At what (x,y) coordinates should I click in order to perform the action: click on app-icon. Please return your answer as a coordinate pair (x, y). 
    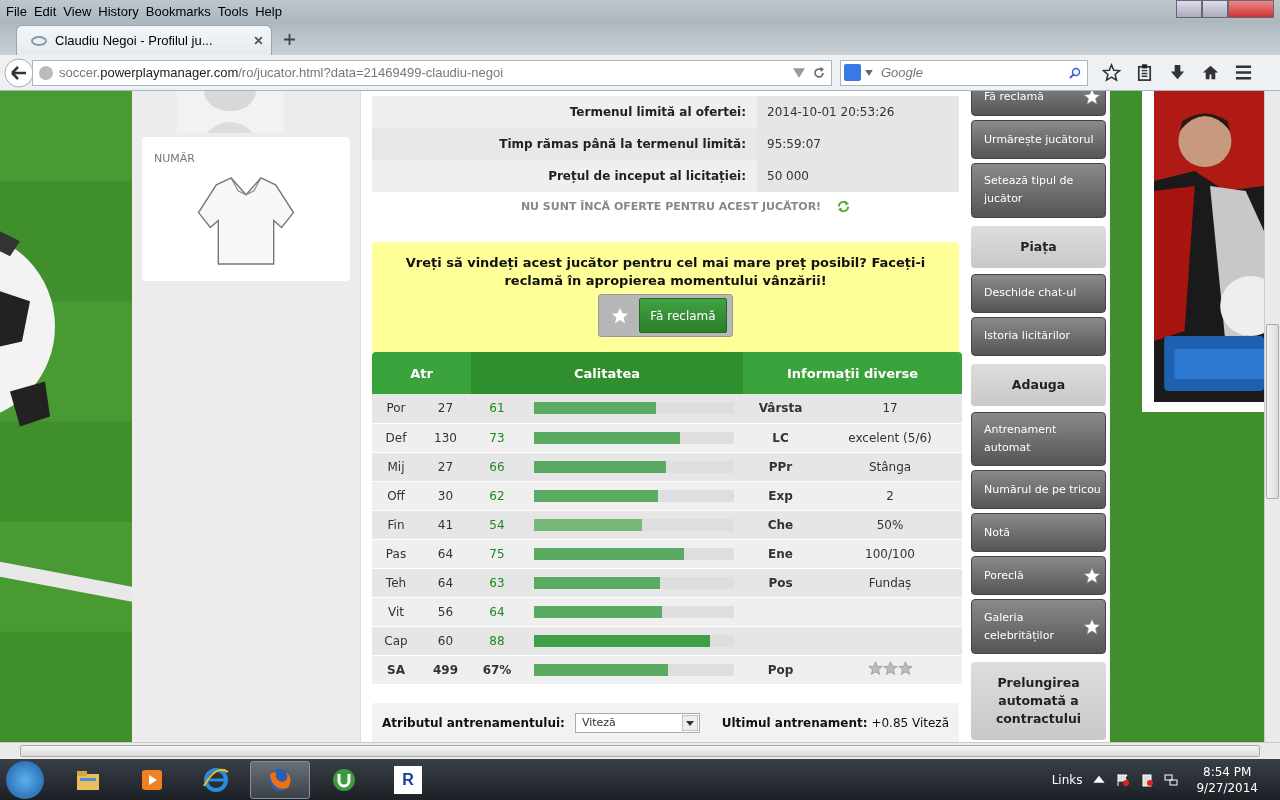
    Looking at the image, I should click on (216, 779).